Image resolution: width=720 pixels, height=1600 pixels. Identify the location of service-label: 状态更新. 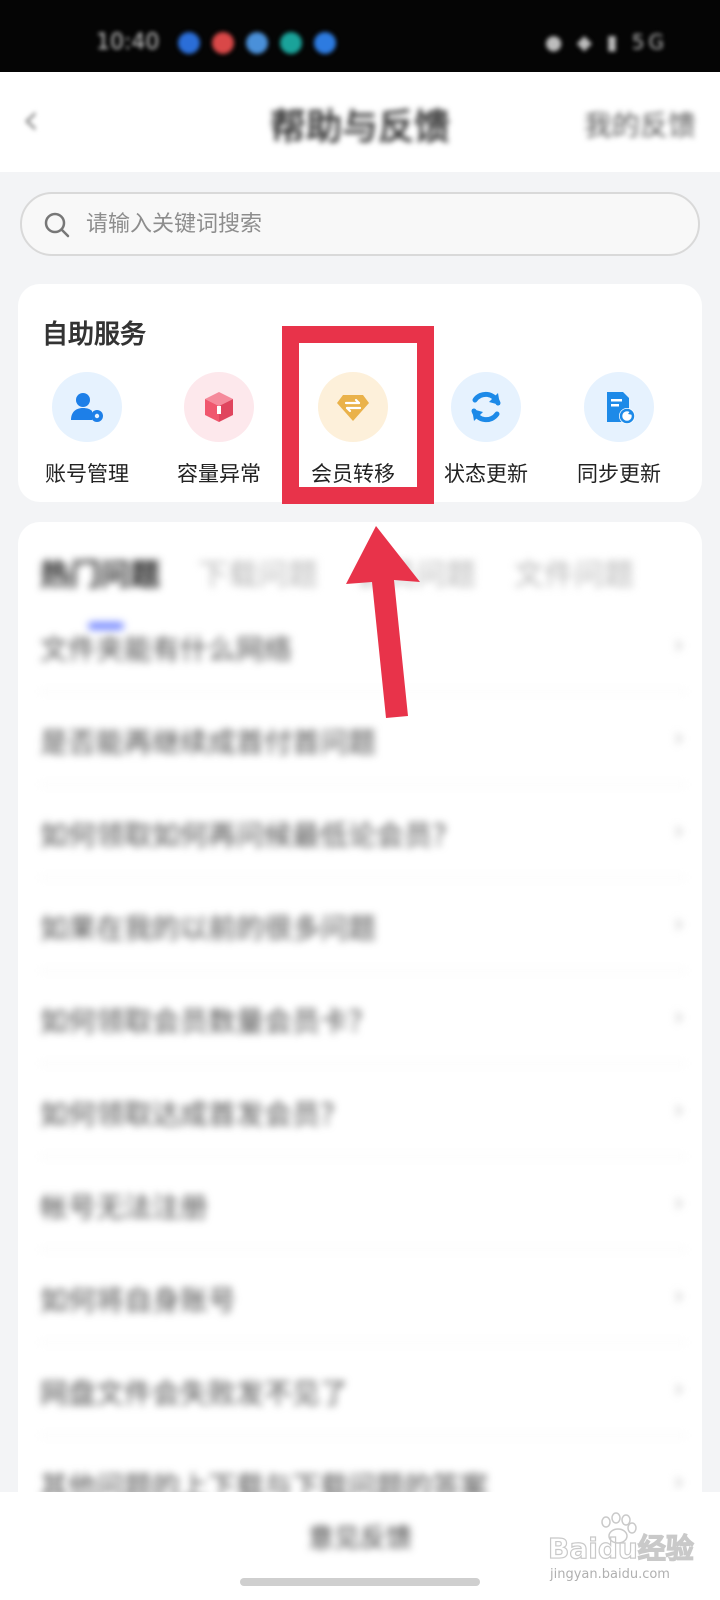
(486, 474).